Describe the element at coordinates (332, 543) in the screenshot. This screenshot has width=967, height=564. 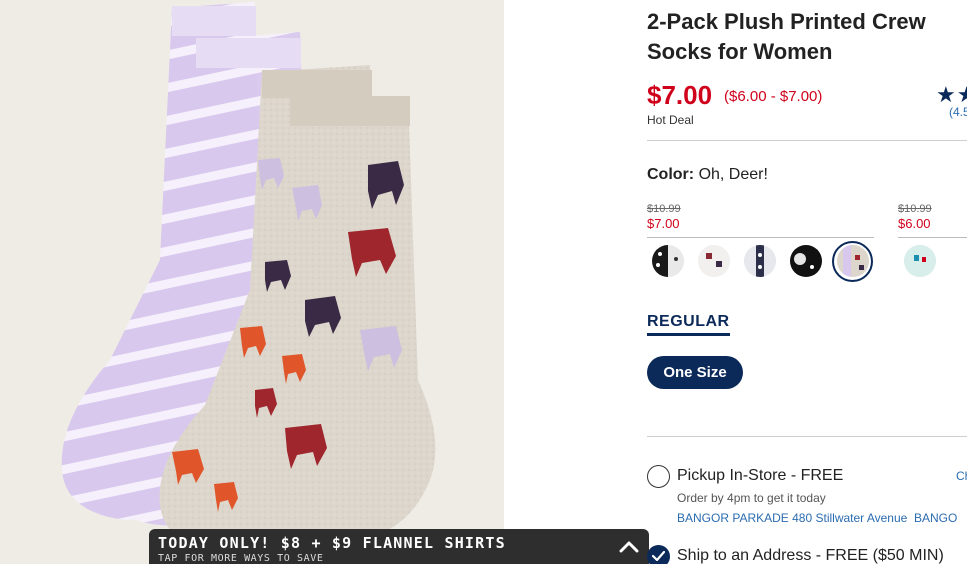
I see `promo-headline: TODAY ONLY! $8 + $9 FLANNEL SHIRTS` at that location.